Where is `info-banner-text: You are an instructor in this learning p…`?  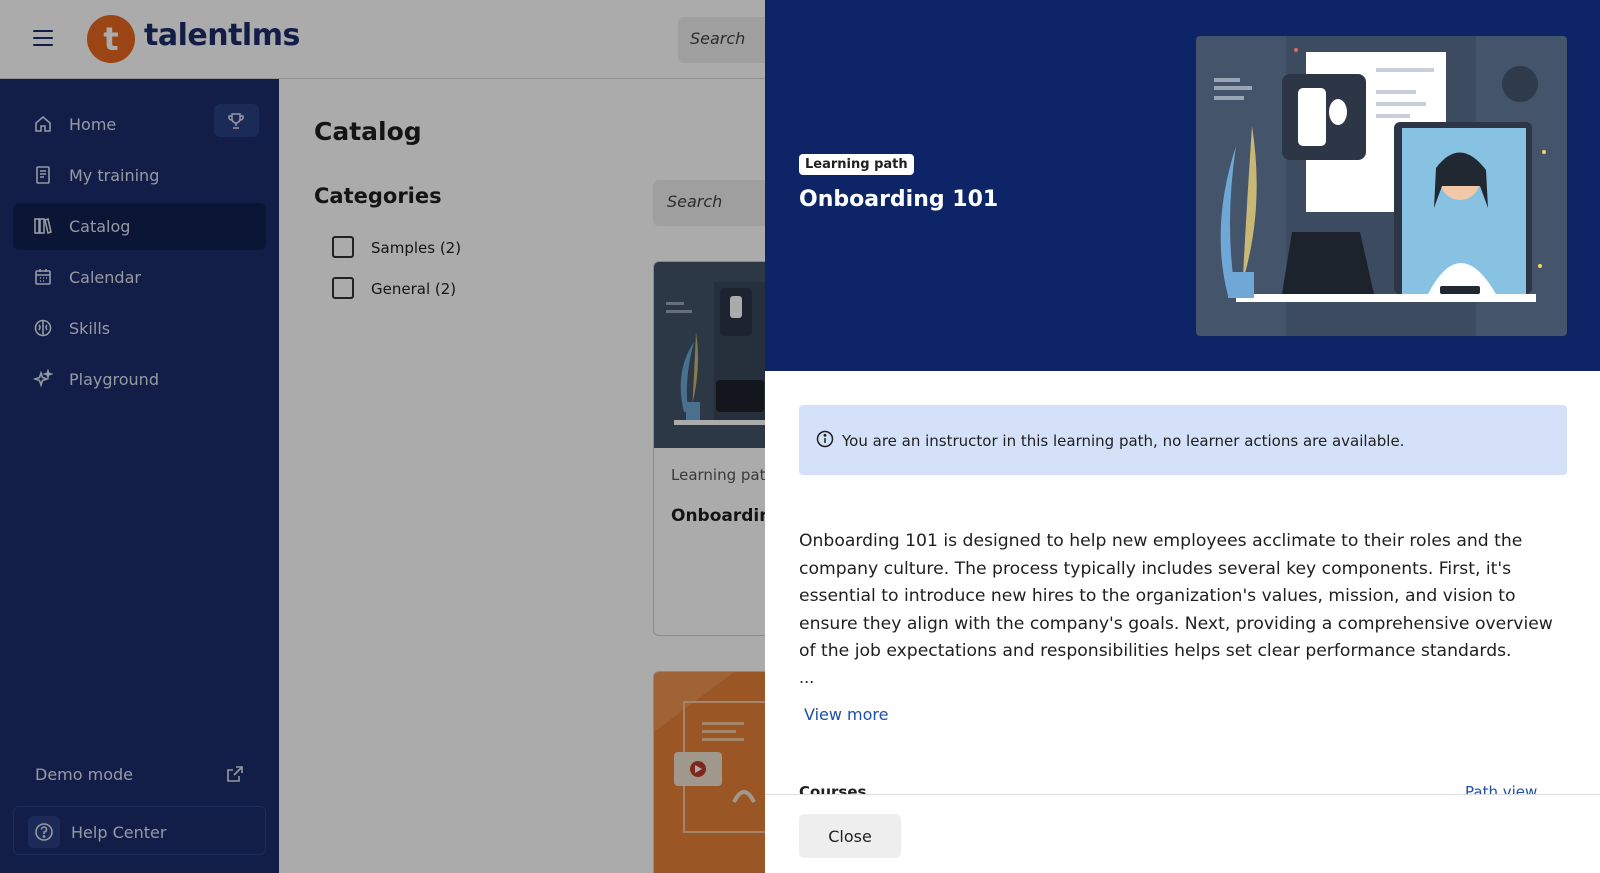 info-banner-text: You are an instructor in this learning p… is located at coordinates (1123, 441).